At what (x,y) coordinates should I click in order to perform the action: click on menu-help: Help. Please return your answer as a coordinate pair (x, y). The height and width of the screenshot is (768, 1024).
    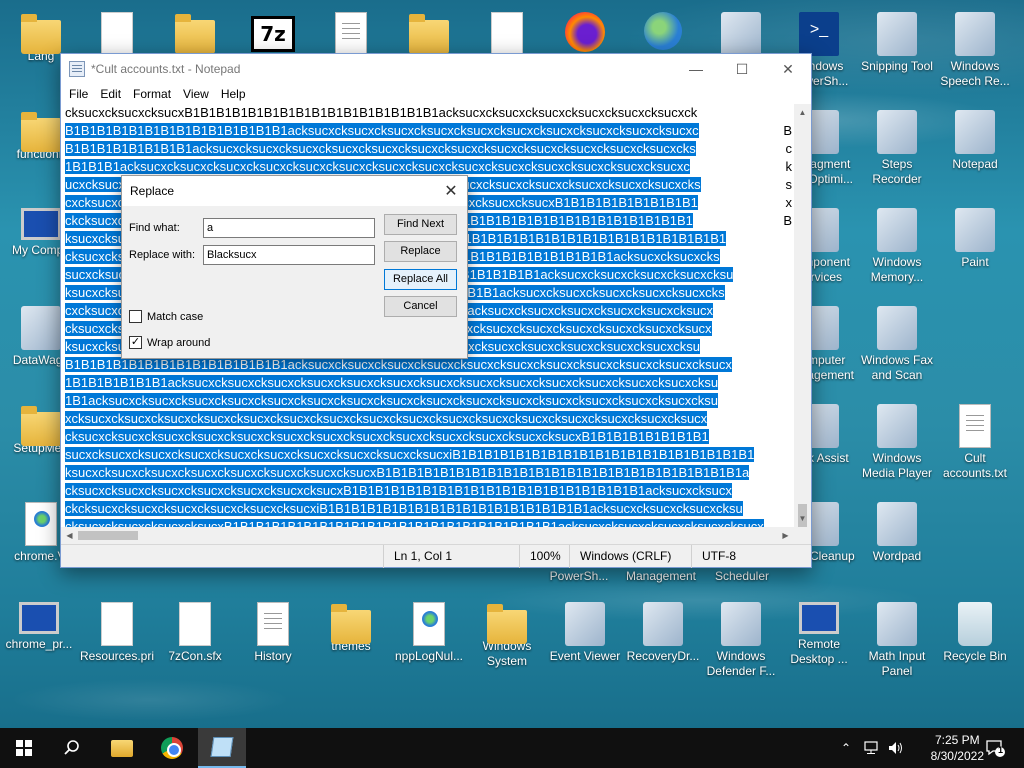
    Looking at the image, I should click on (233, 94).